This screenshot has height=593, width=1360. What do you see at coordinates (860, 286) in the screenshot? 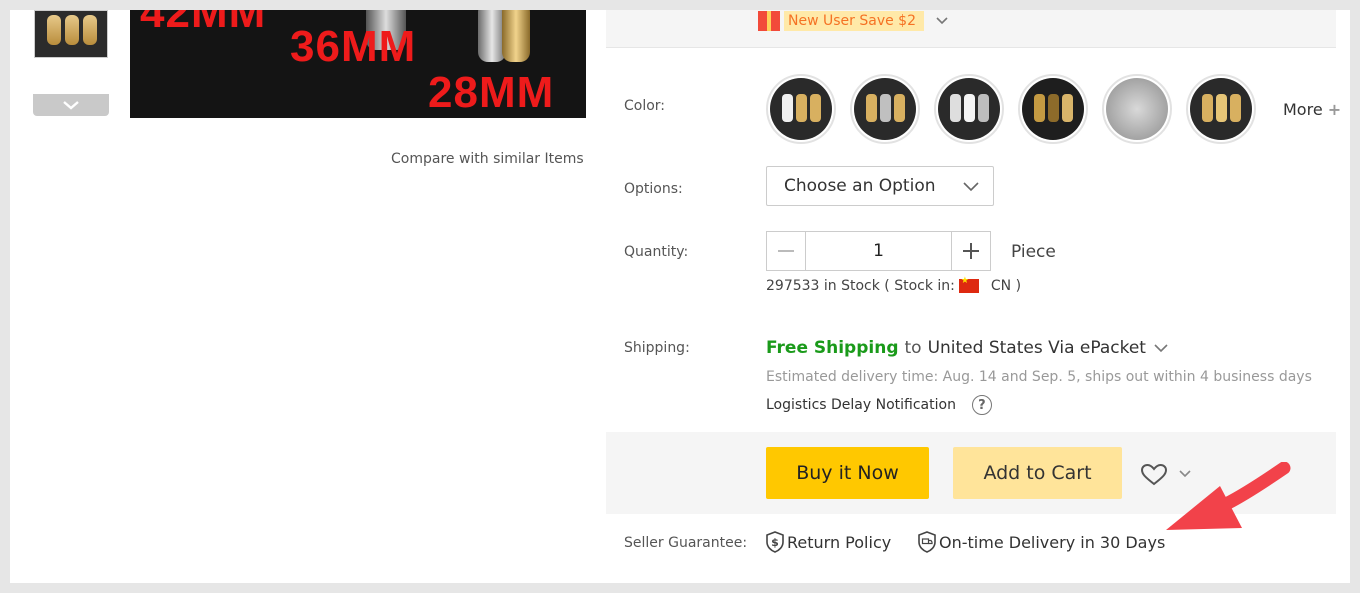
I see `stock-count: 297533 in Stock ( Stock in:` at bounding box center [860, 286].